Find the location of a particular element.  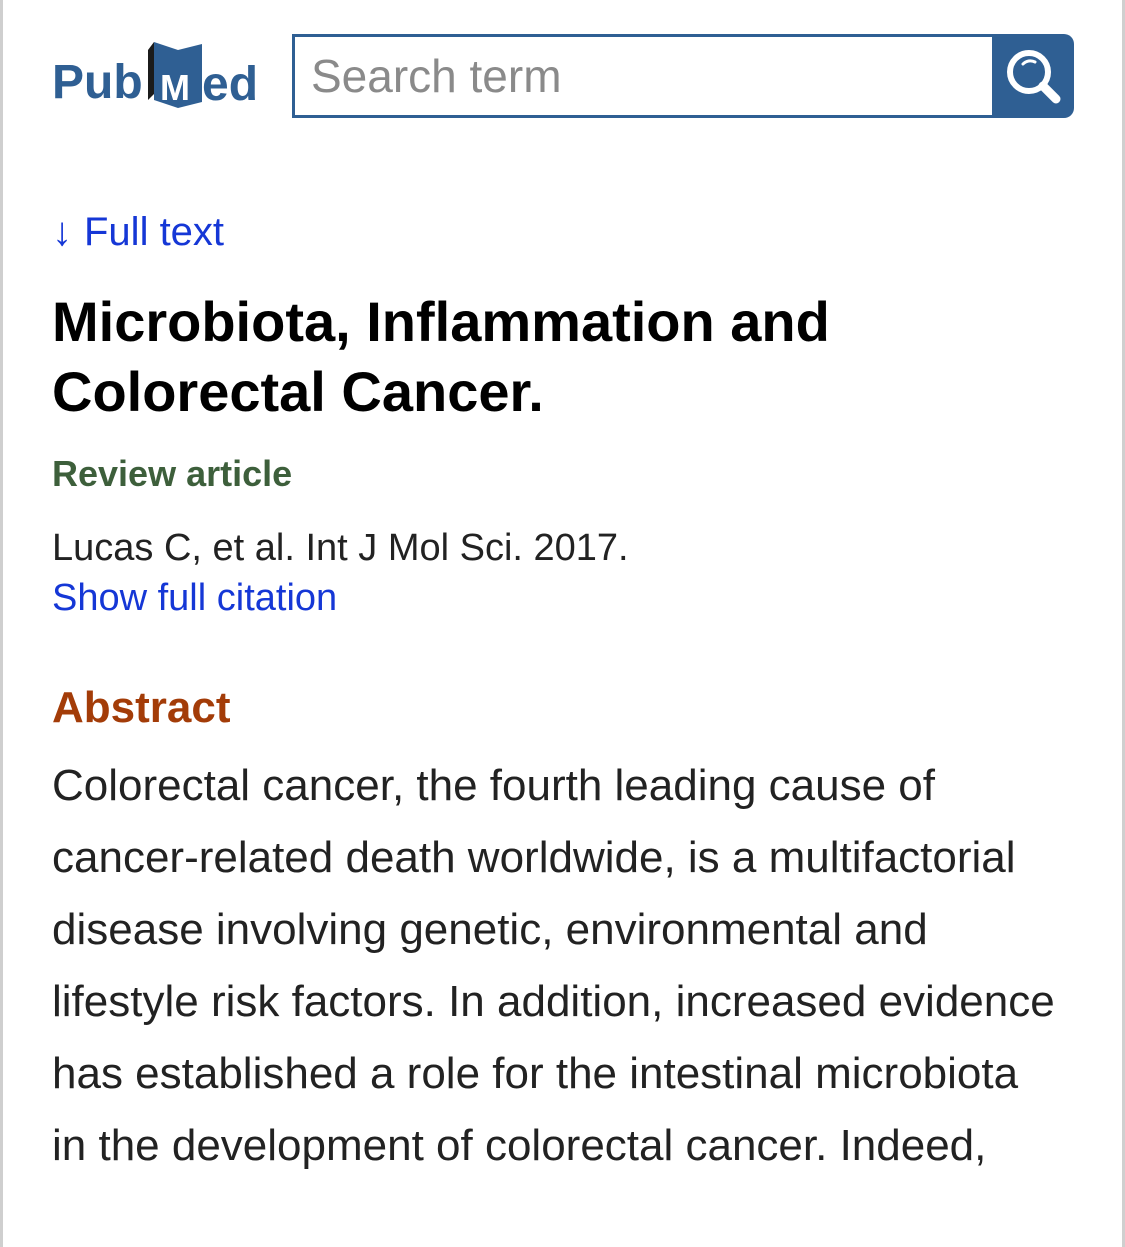

magnifier-icon is located at coordinates (1034, 77).